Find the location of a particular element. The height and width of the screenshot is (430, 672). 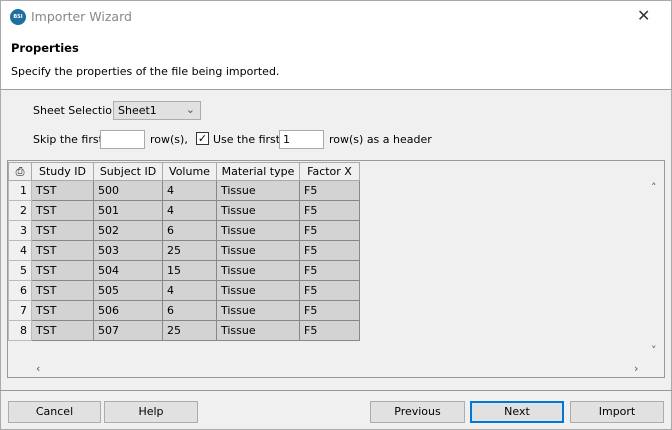

table-row: 3 TST 502 6 Tissue F5 is located at coordinates (184, 230).